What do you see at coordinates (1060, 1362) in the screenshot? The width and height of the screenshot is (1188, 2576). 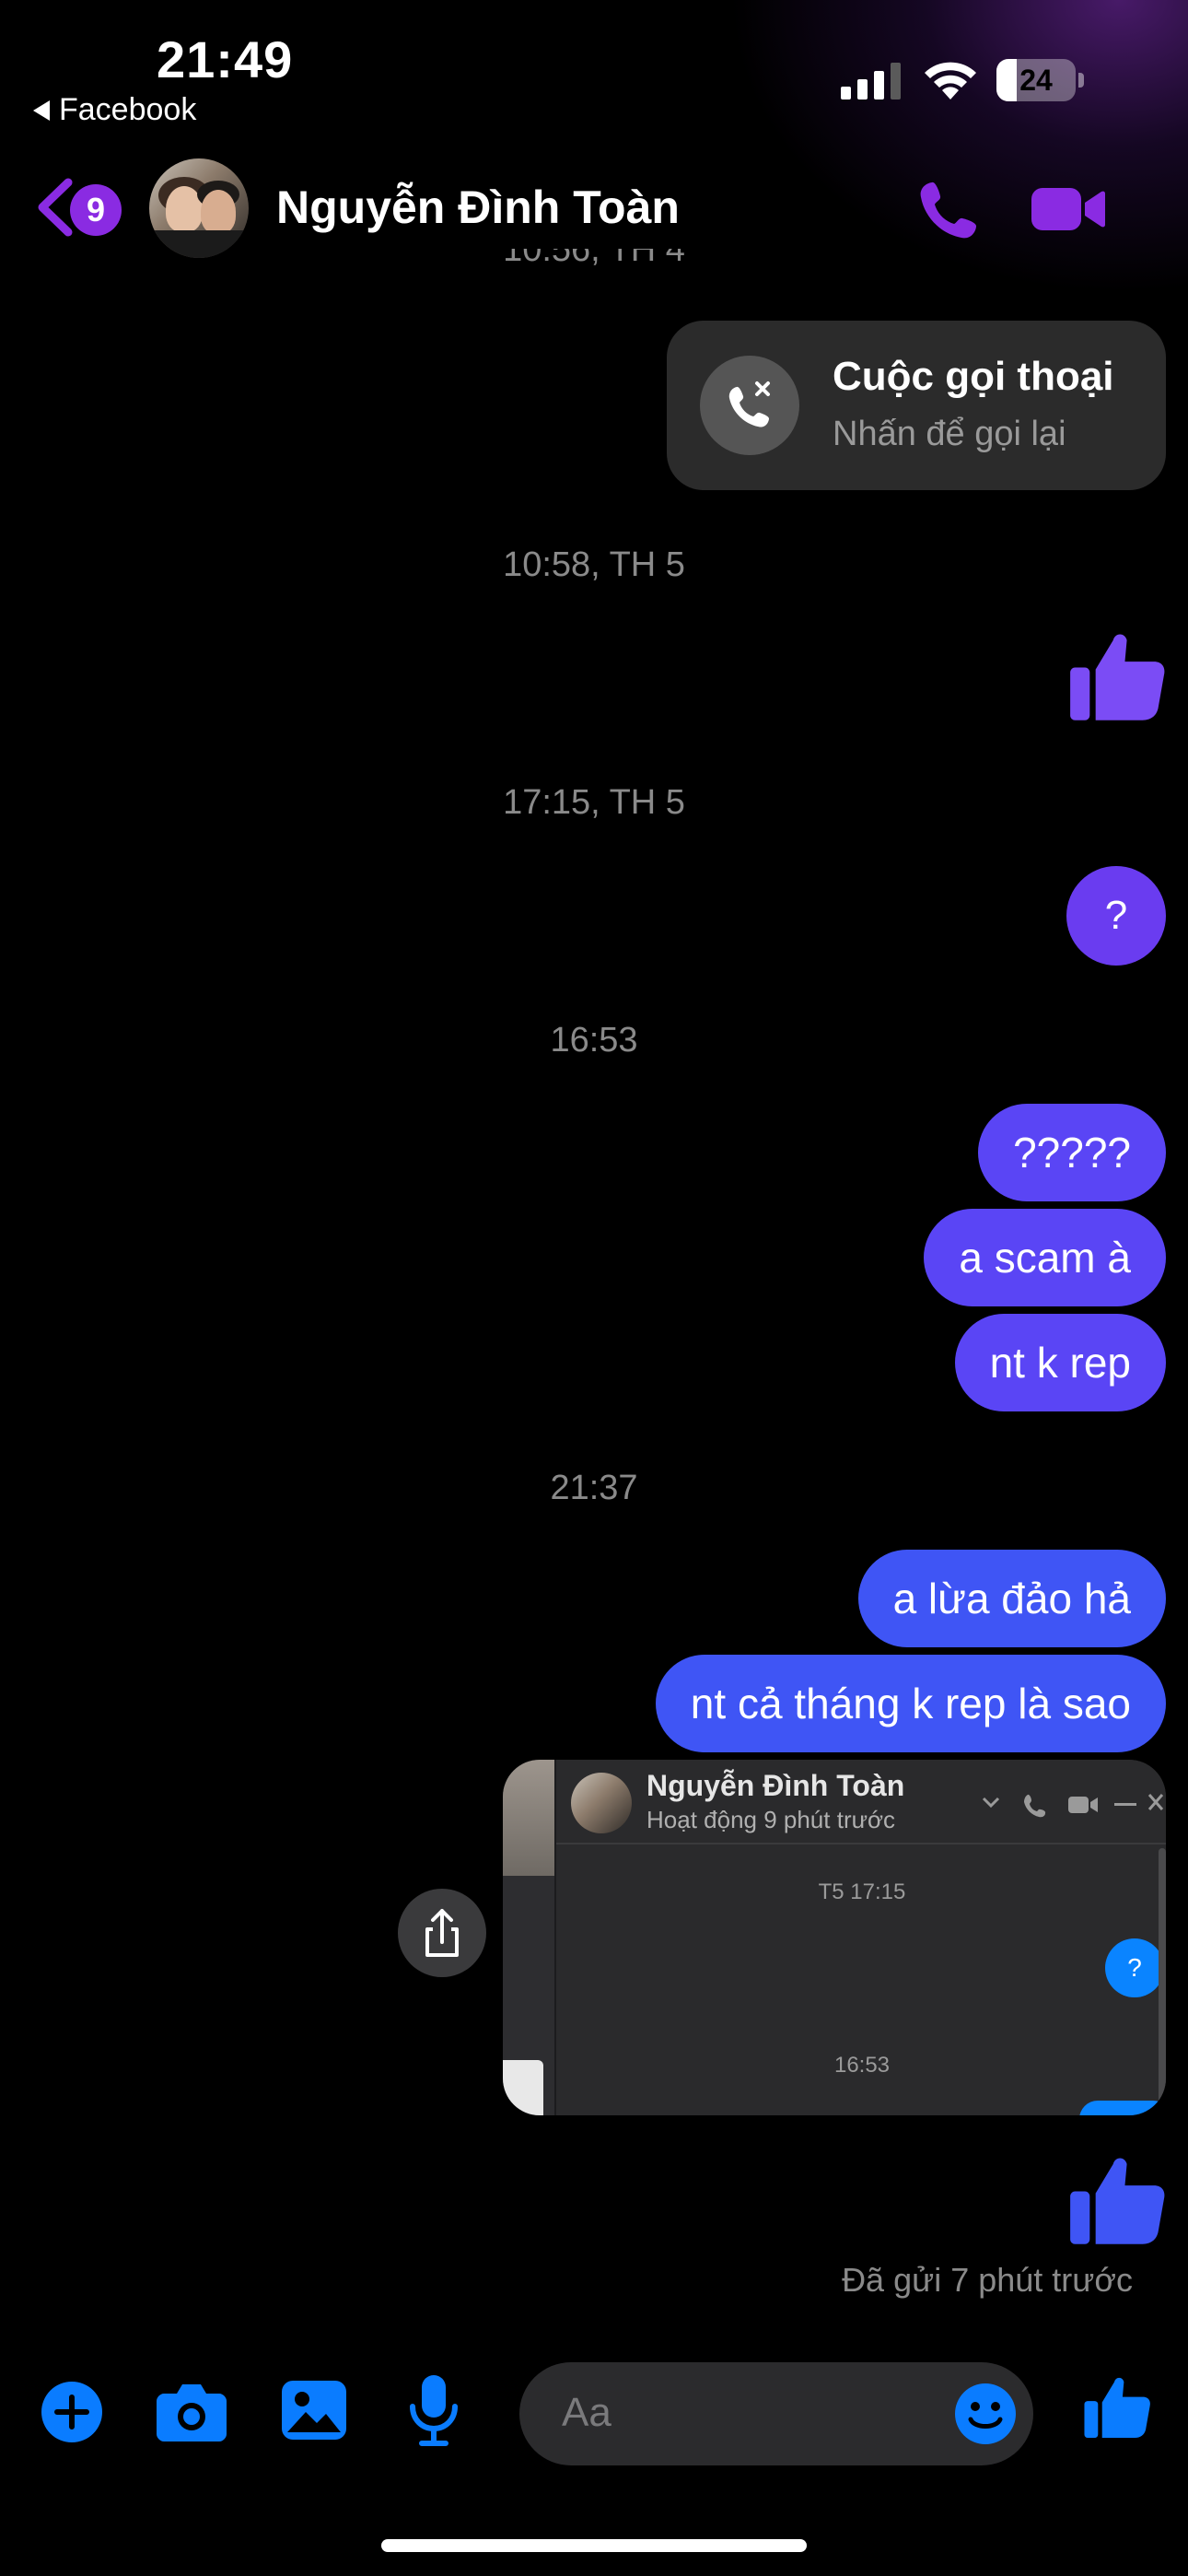 I see `message-bubble: nt k rep` at bounding box center [1060, 1362].